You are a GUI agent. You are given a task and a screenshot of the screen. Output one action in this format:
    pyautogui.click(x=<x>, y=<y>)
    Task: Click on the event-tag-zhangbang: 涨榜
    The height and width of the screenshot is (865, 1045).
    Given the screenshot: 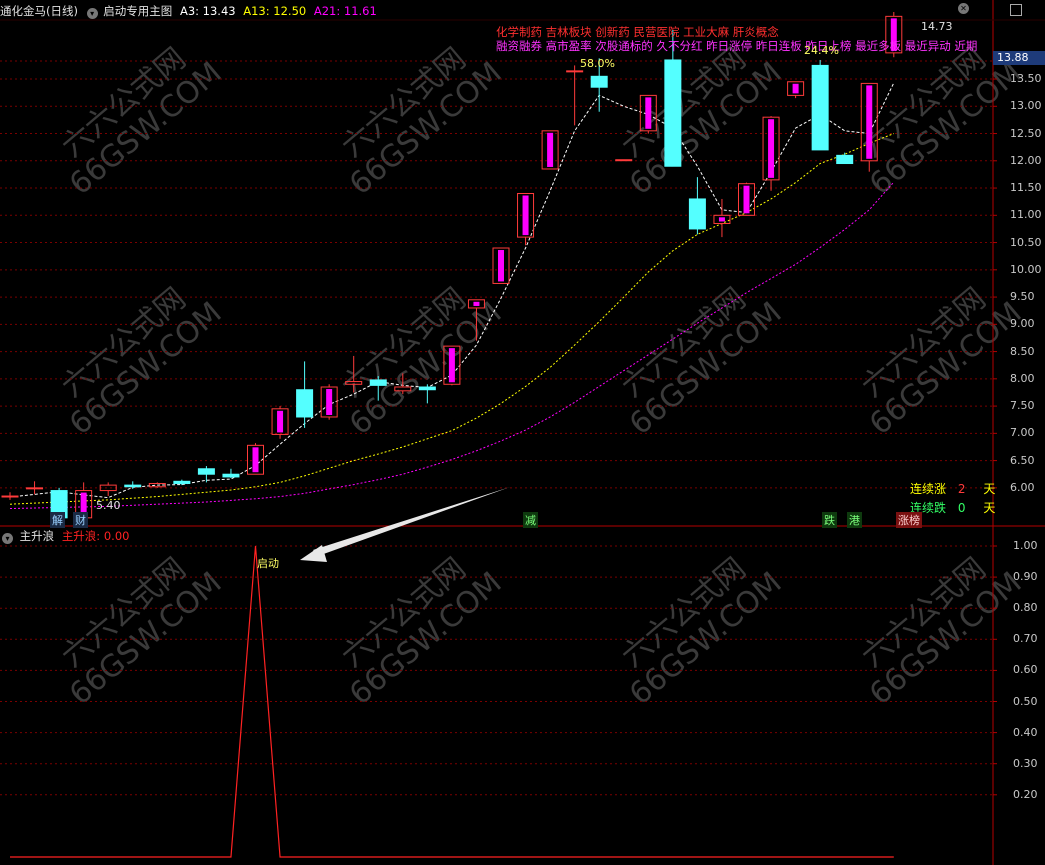 What is the action you would take?
    pyautogui.click(x=909, y=520)
    